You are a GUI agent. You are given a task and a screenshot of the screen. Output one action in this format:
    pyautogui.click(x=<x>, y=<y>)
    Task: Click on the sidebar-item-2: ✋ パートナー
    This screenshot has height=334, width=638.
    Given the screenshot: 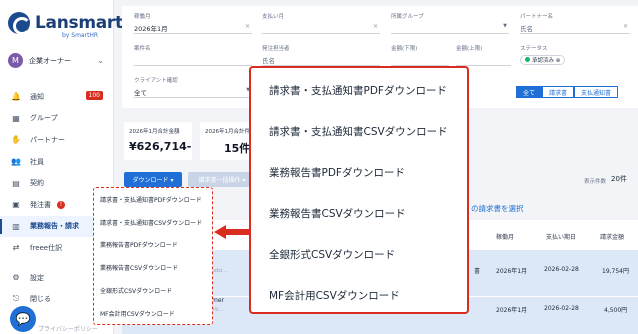 What is the action you would take?
    pyautogui.click(x=56, y=140)
    